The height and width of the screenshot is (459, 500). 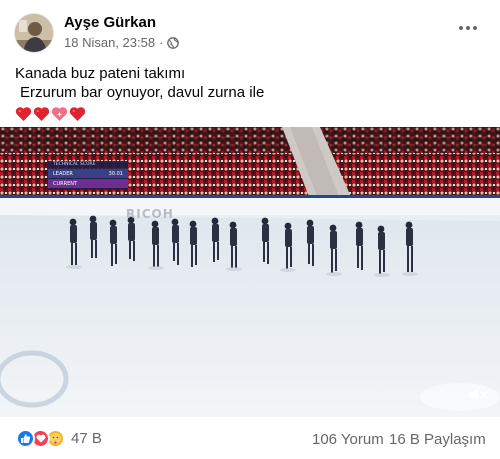 I want to click on shares-count-link: 16 B Paylaşım, so click(x=437, y=439).